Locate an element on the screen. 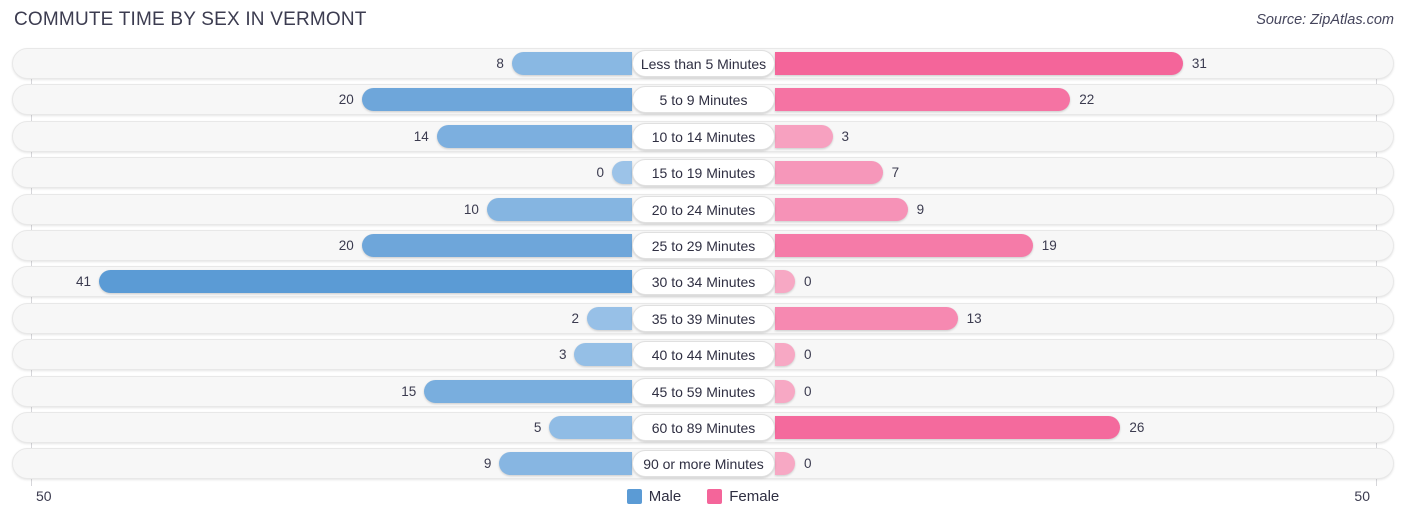 The width and height of the screenshot is (1406, 522). bar-value-male: 41 is located at coordinates (83, 282).